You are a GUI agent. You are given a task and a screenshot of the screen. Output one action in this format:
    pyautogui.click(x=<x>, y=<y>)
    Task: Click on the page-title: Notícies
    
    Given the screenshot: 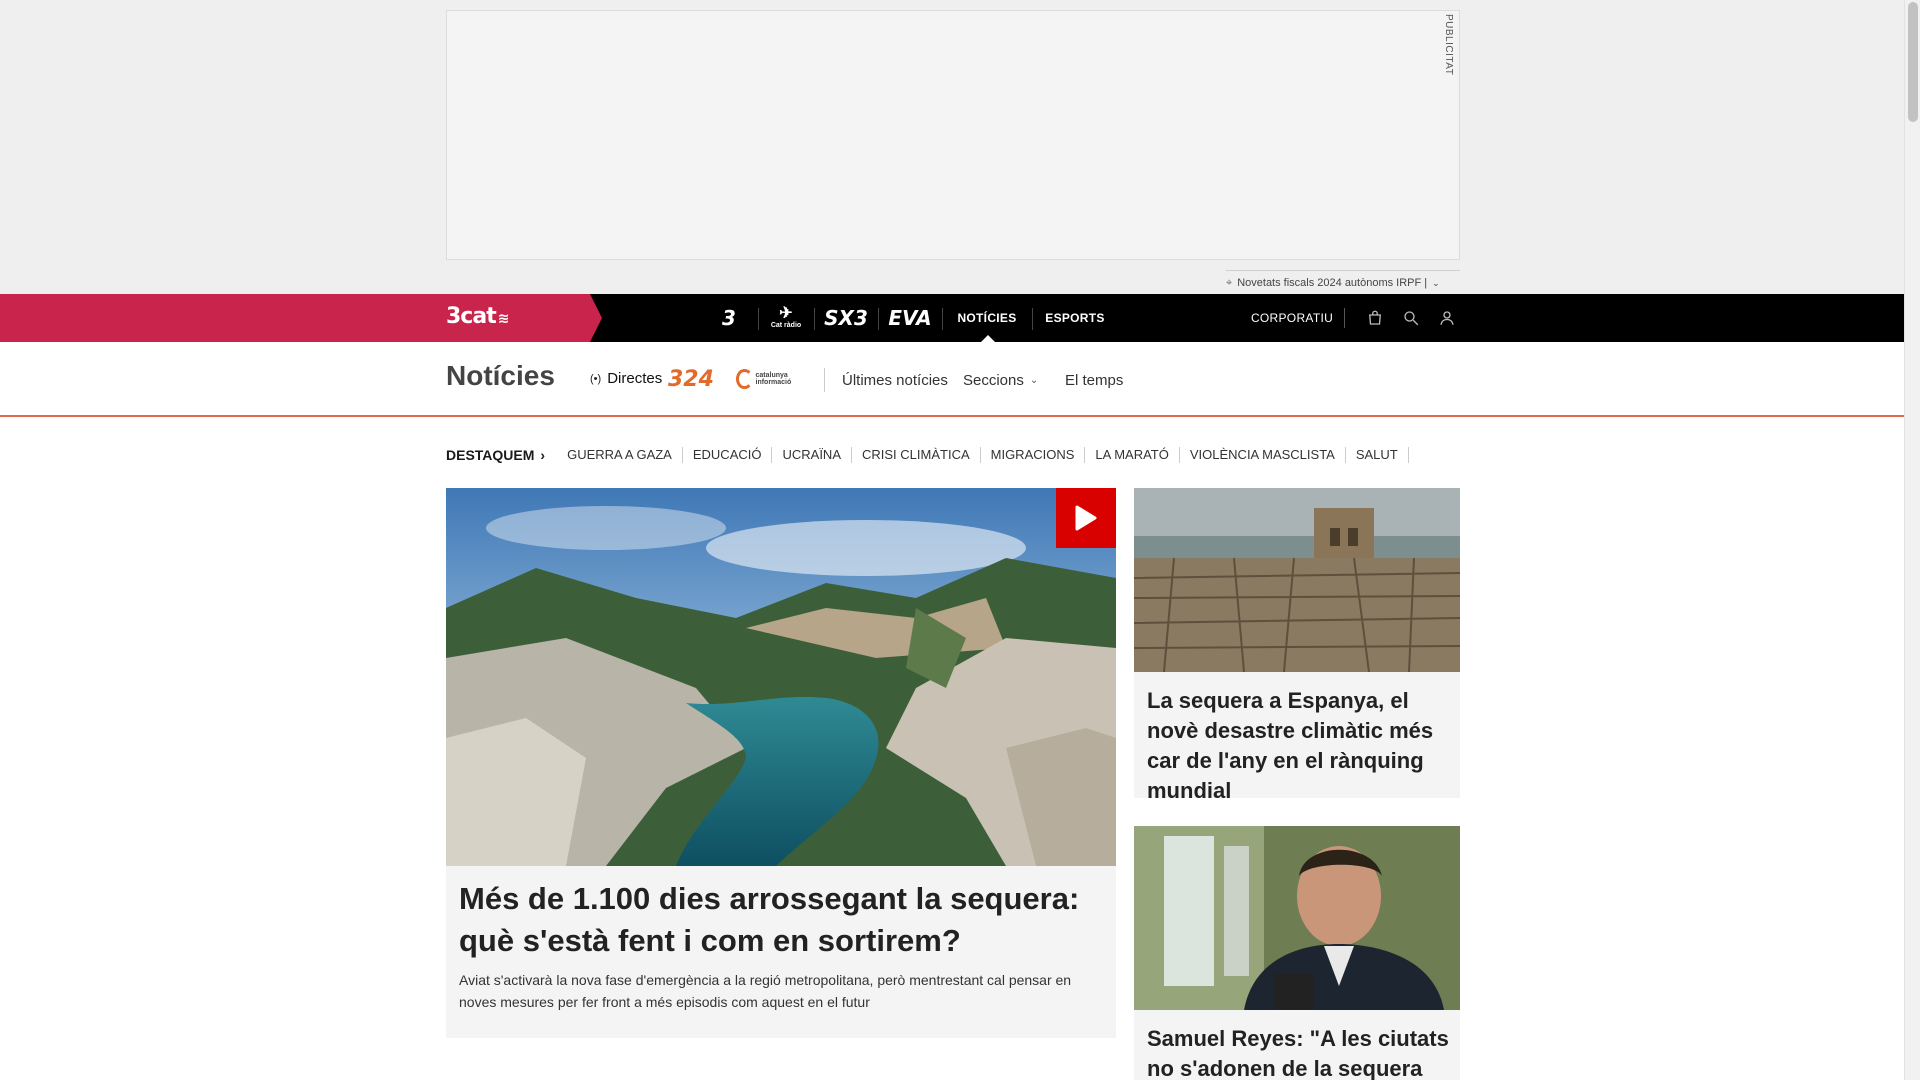 What is the action you would take?
    pyautogui.click(x=500, y=376)
    